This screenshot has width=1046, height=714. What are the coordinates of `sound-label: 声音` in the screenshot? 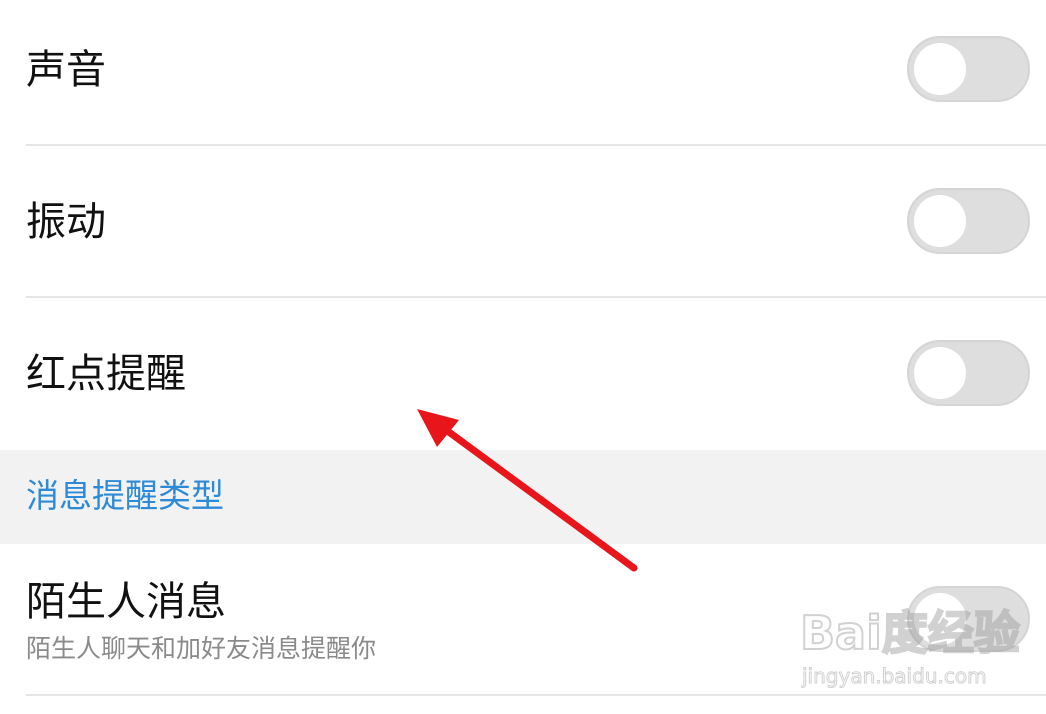 It's located at (66, 70).